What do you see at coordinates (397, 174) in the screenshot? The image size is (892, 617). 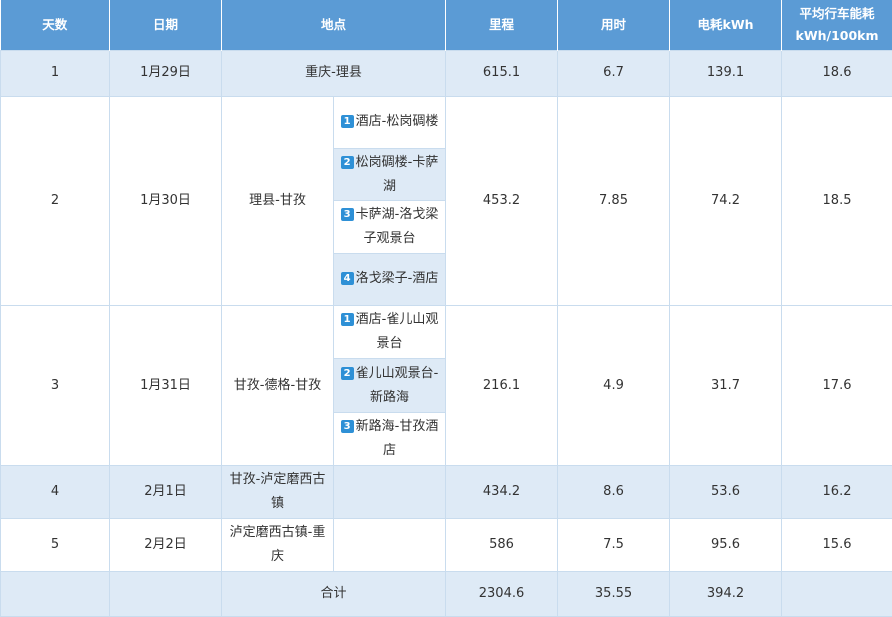 I see `sub-stop-text: 松岗碉楼-卡萨湖` at bounding box center [397, 174].